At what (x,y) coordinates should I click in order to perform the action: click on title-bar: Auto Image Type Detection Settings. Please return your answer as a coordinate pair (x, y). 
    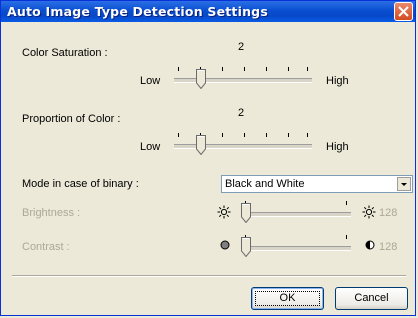
    Looking at the image, I should click on (208, 11).